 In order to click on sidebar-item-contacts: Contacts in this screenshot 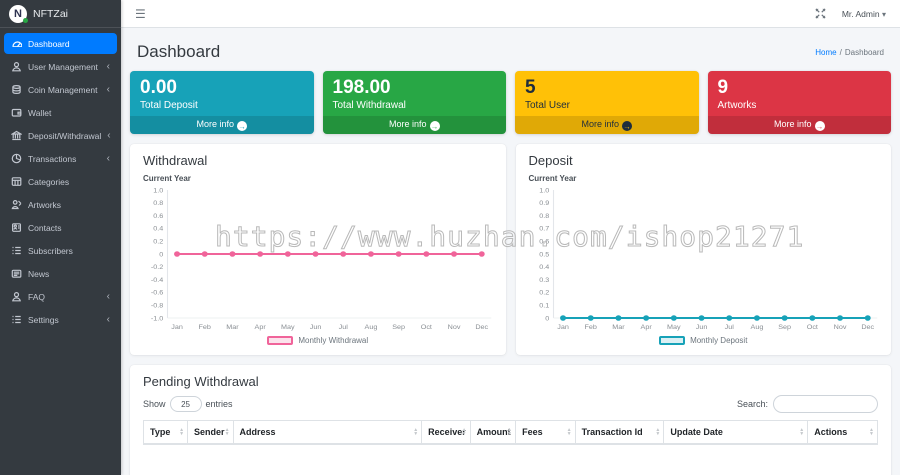, I will do `click(60, 227)`.